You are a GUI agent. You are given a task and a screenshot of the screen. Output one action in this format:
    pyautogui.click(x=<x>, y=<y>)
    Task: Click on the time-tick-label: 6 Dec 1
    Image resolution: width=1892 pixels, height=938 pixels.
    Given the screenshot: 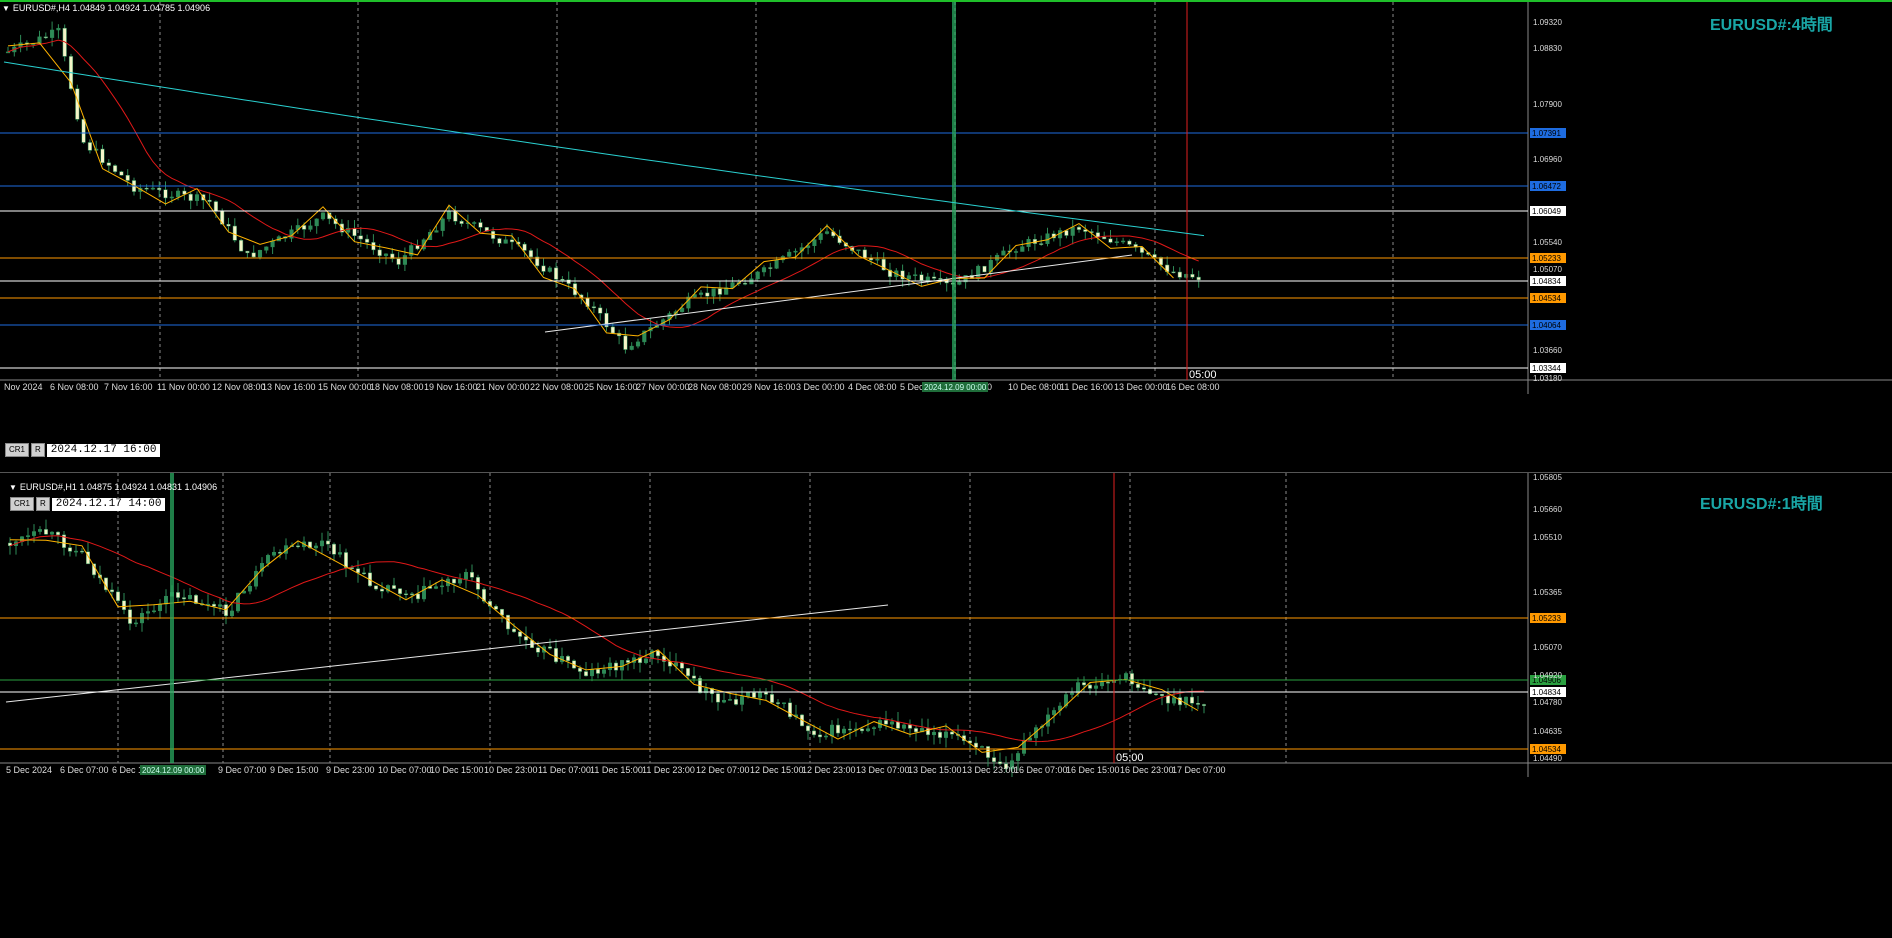 What is the action you would take?
    pyautogui.click(x=127, y=770)
    